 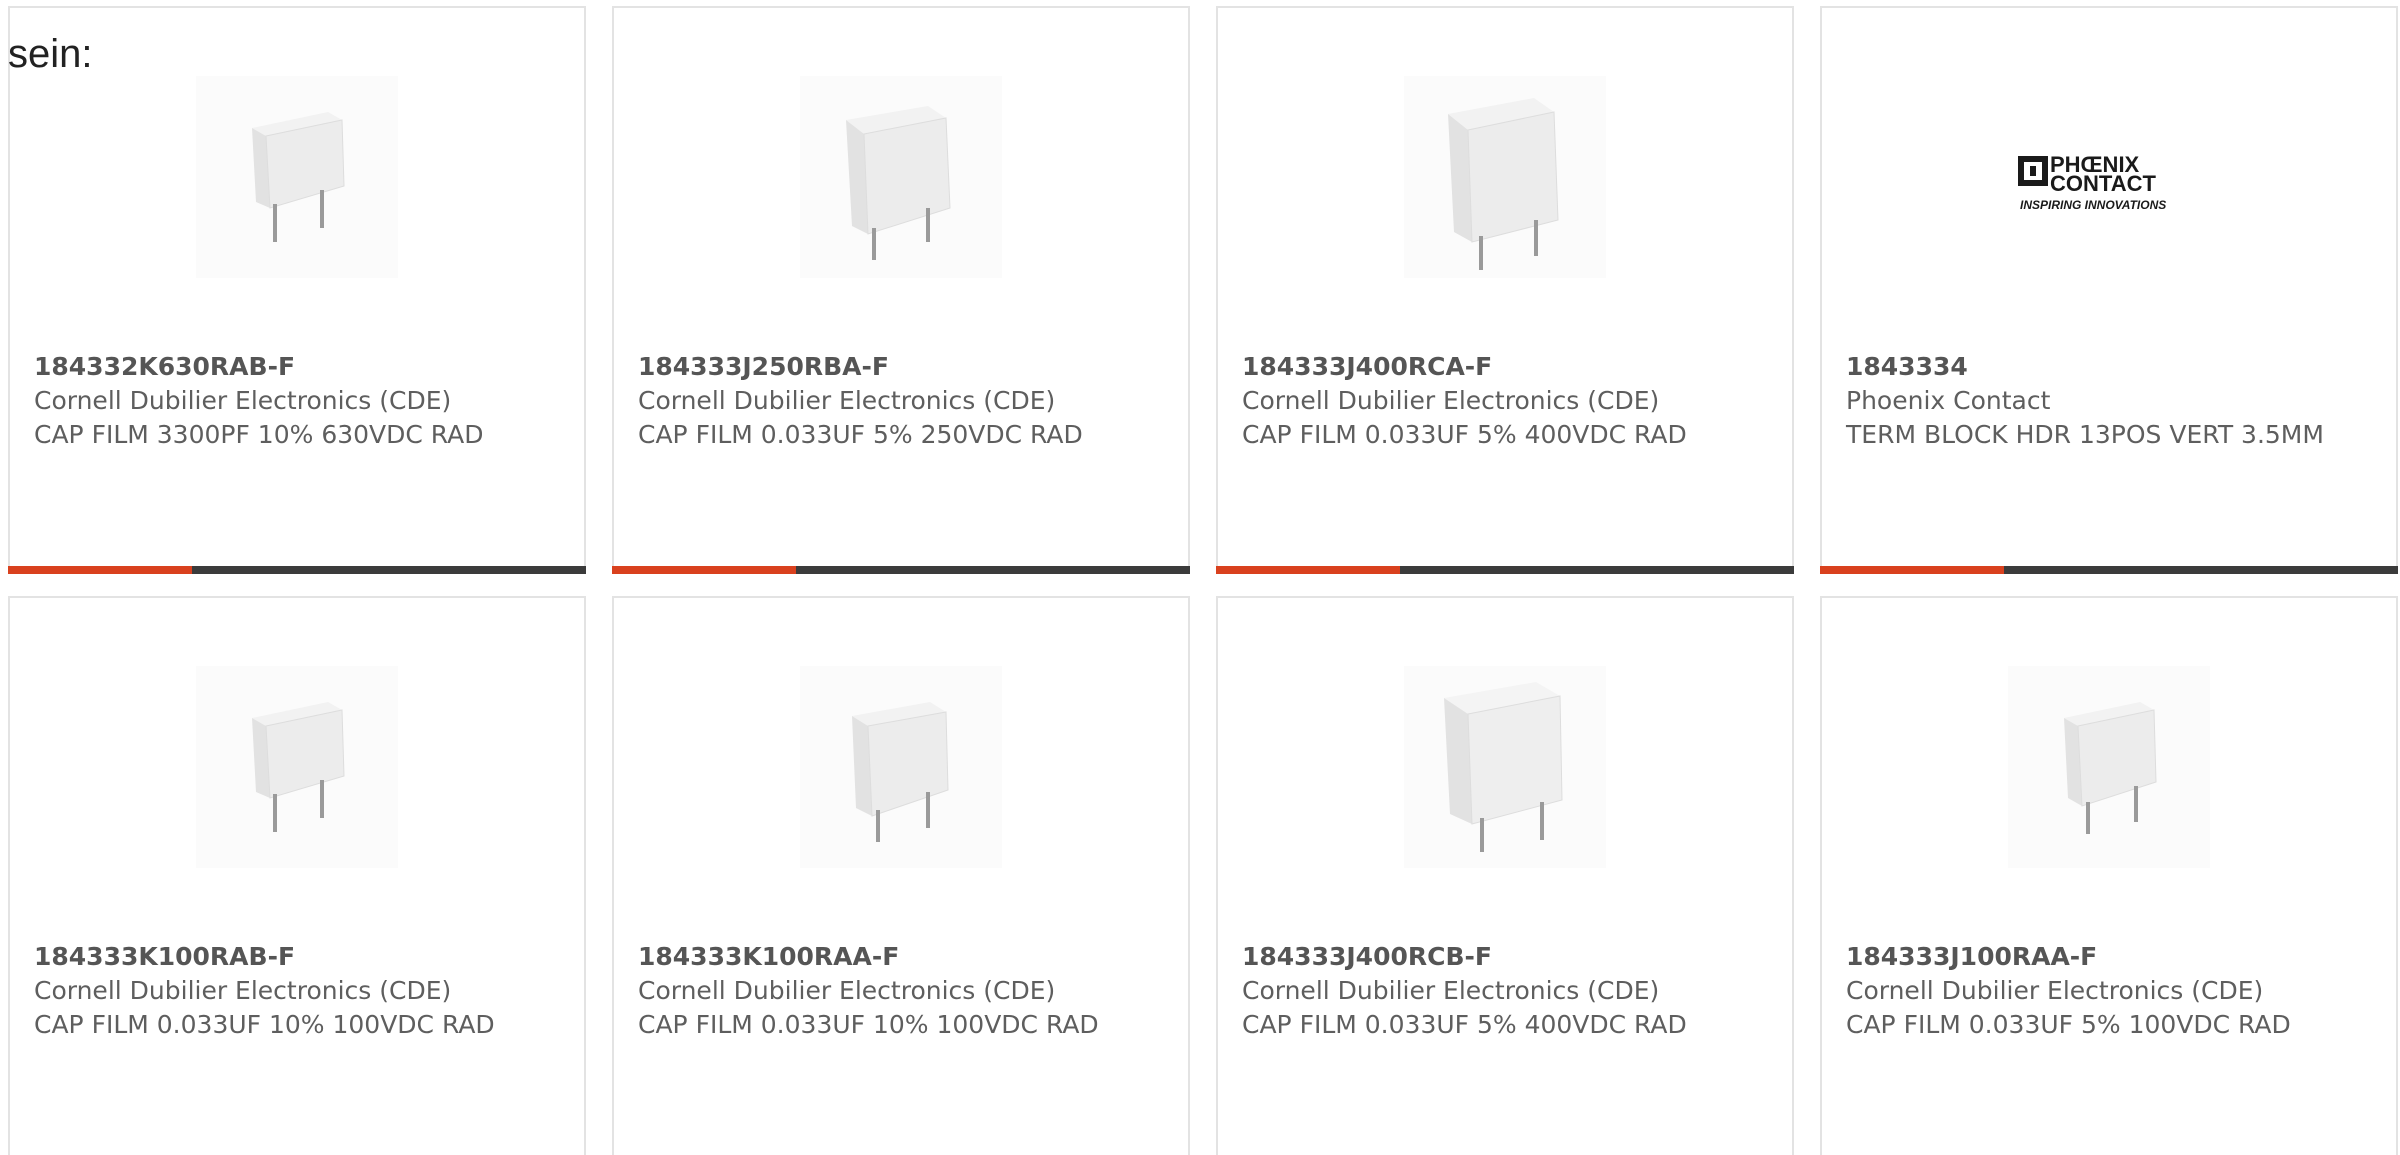 What do you see at coordinates (901, 957) in the screenshot?
I see `part-number-link: 184333K100RAA-F` at bounding box center [901, 957].